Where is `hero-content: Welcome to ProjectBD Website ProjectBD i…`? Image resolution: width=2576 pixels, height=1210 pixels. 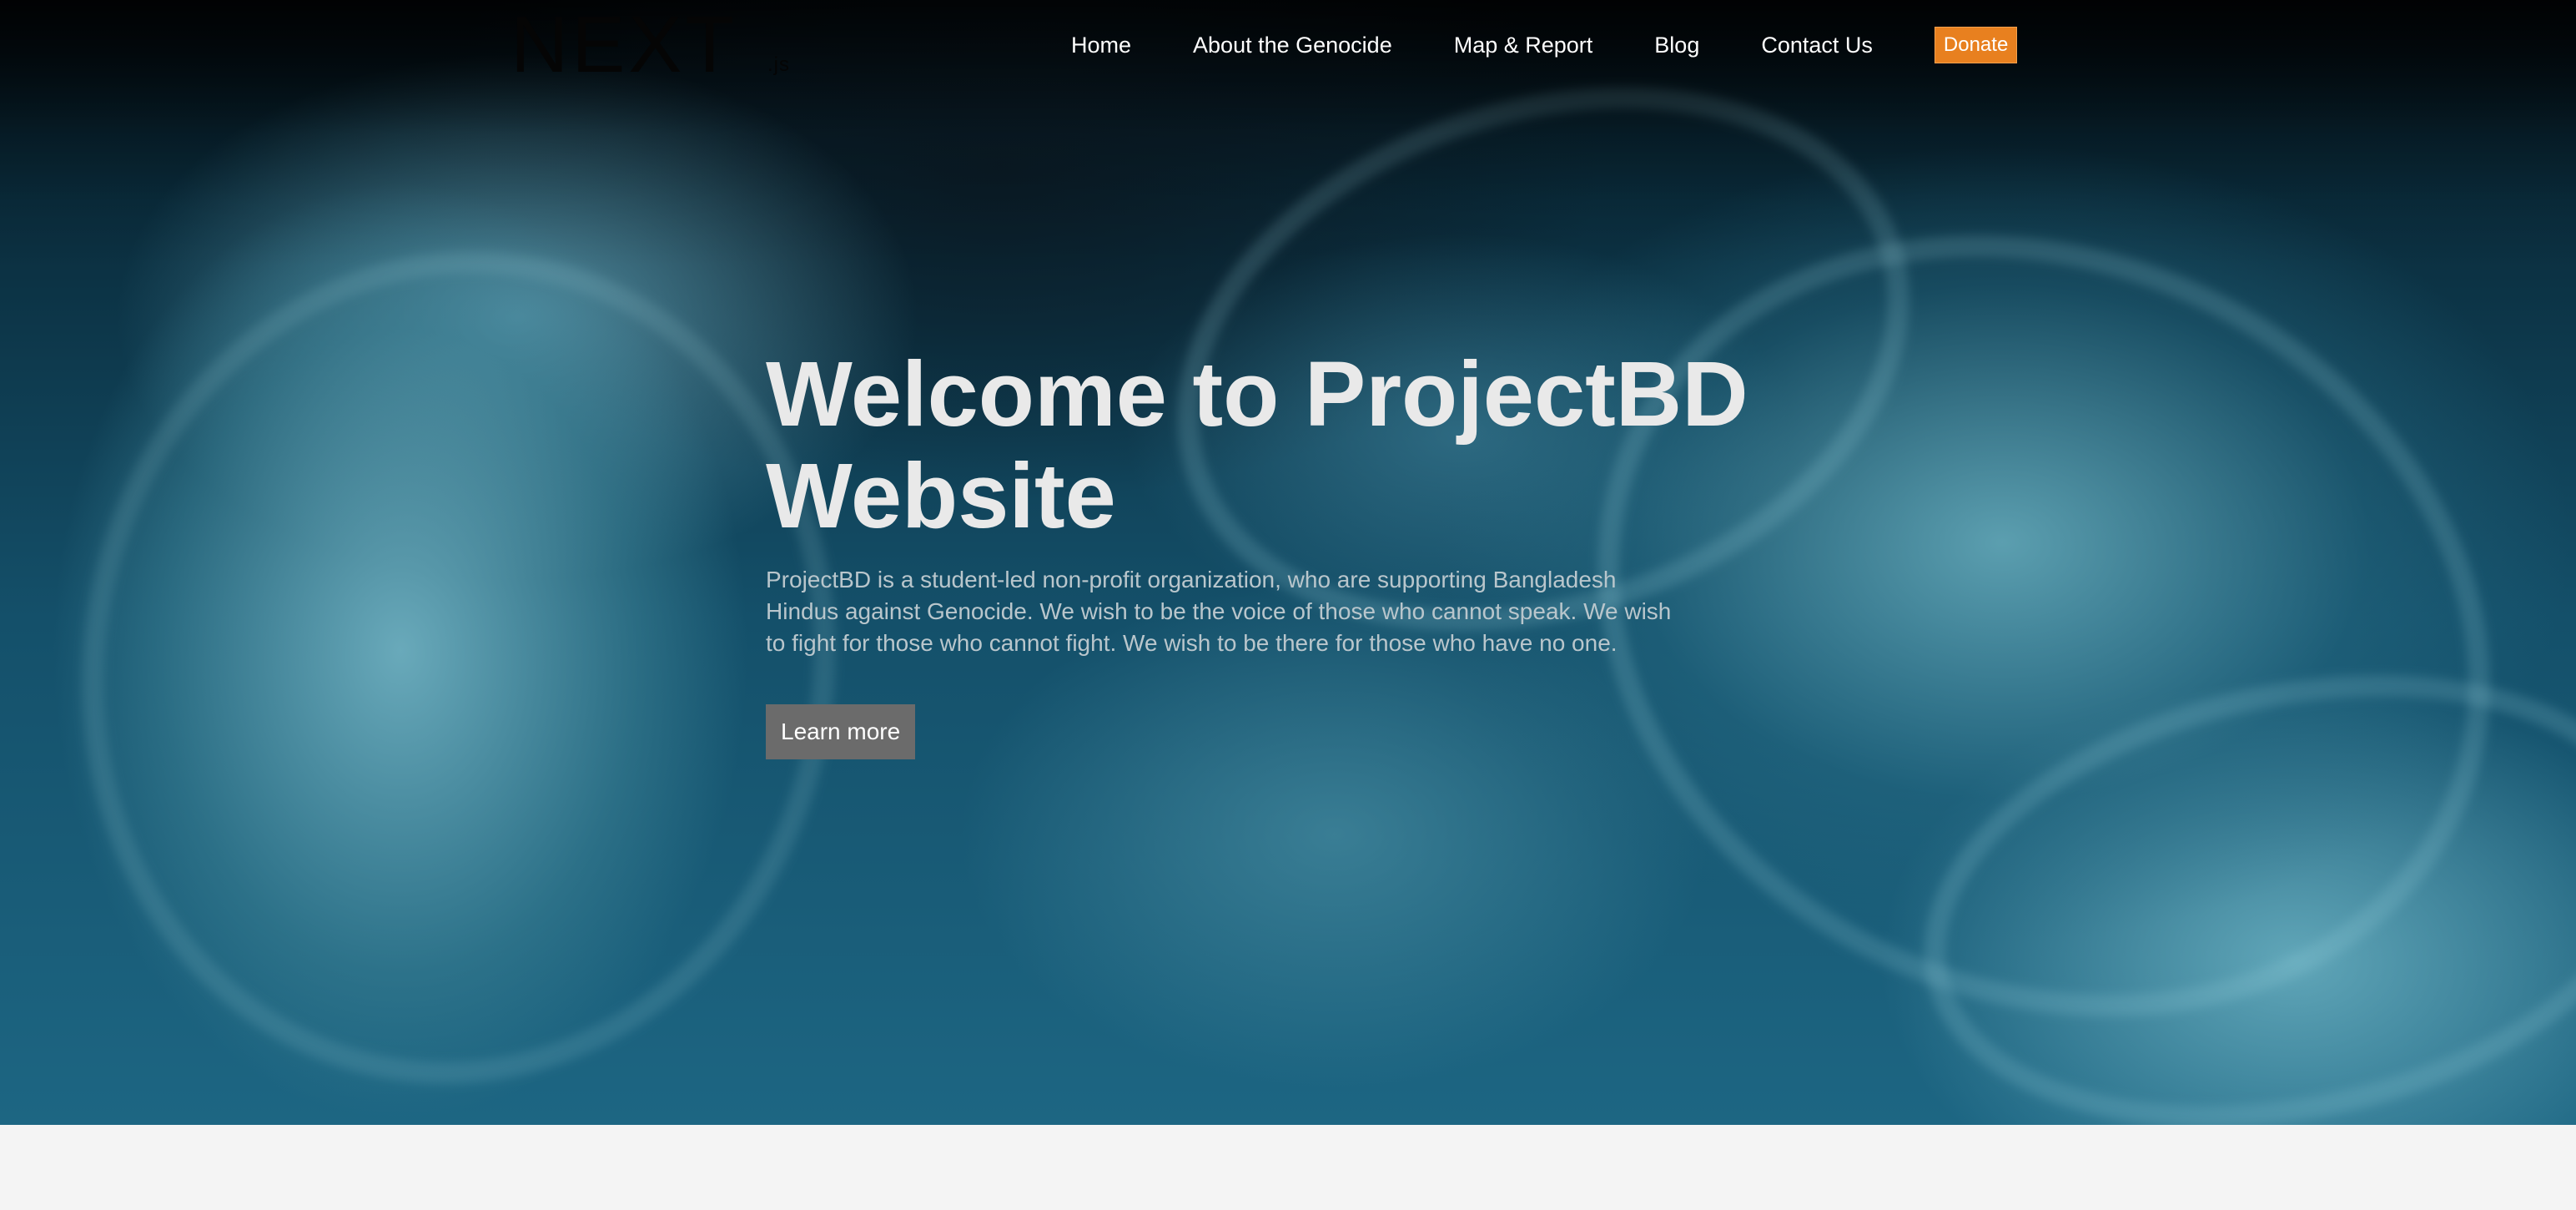
hero-content: Welcome to ProjectBD Website ProjectBD i… is located at coordinates (1266, 551).